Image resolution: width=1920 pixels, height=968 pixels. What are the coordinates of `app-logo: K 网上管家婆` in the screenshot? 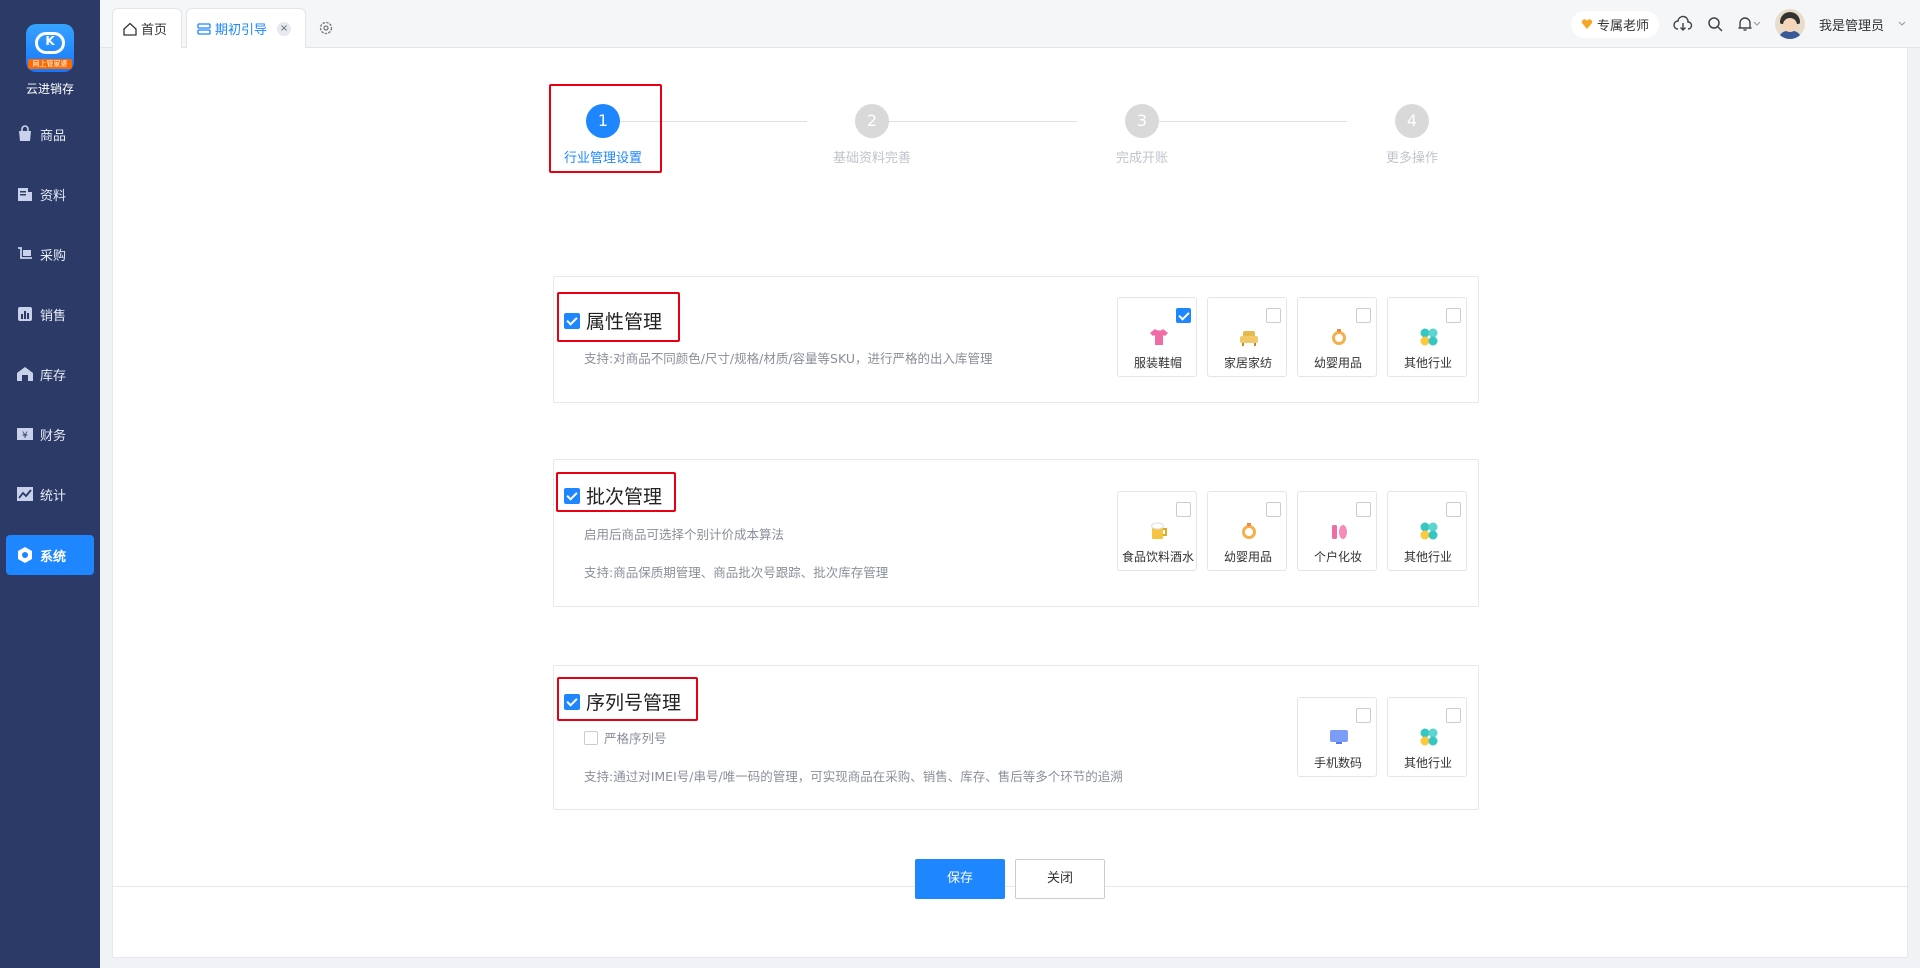 It's located at (50, 48).